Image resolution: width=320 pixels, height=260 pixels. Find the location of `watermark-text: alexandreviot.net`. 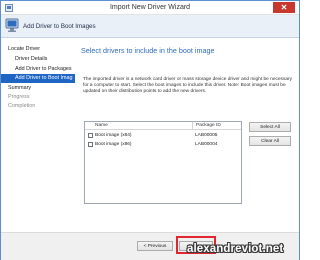

watermark-text: alexandreviot.net is located at coordinates (235, 249).